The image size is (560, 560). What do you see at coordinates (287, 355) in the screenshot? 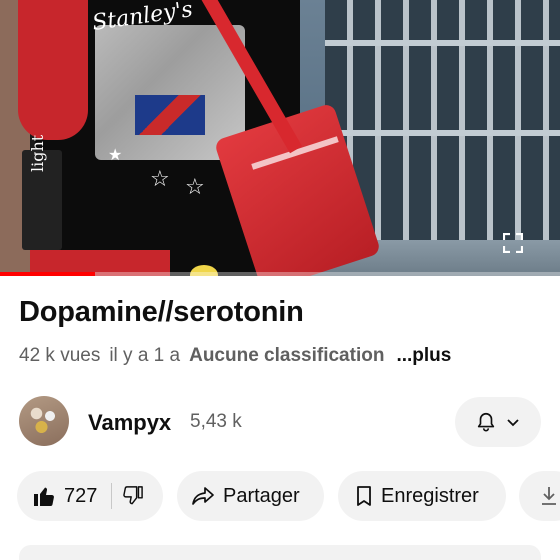
I see `classification-label: Aucune classification` at bounding box center [287, 355].